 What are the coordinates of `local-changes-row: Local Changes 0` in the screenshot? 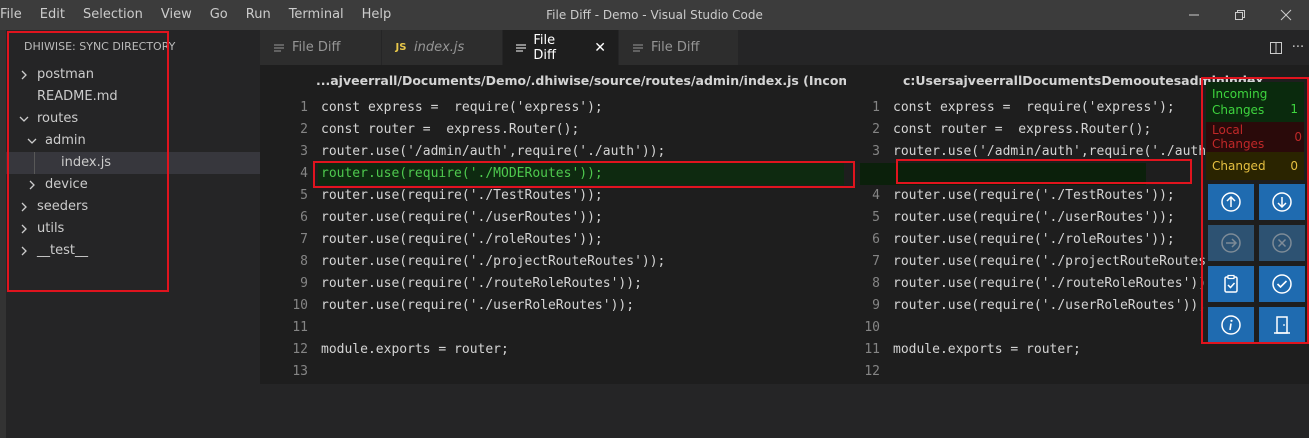 It's located at (1255, 137).